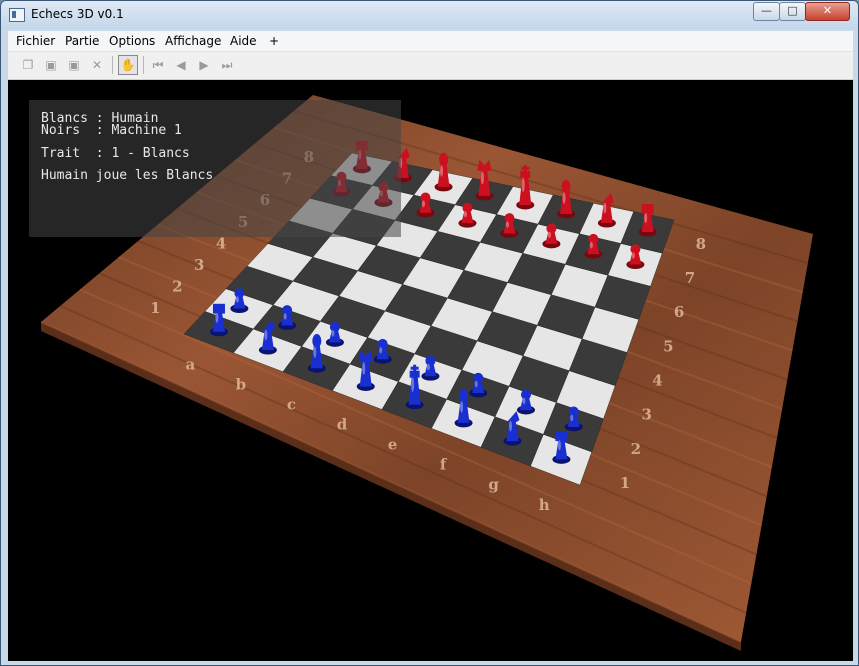  Describe the element at coordinates (690, 278) in the screenshot. I see `rank-label-right-7: 7` at that location.